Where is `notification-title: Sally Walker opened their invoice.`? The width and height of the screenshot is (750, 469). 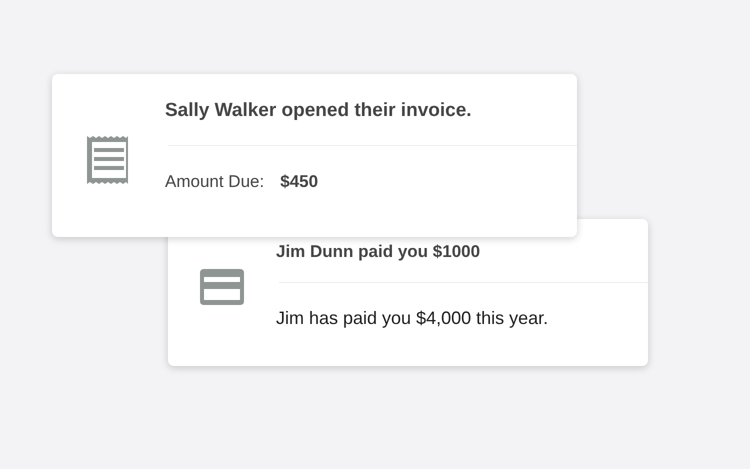 notification-title: Sally Walker opened their invoice. is located at coordinates (319, 111).